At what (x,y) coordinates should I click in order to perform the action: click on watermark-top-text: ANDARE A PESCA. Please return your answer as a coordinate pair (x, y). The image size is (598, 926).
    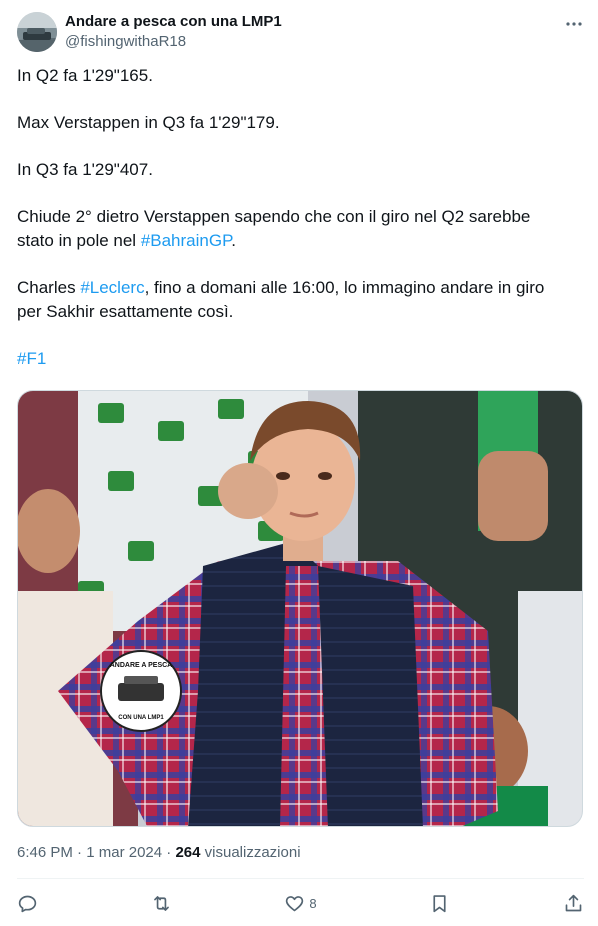
    Looking at the image, I should click on (141, 665).